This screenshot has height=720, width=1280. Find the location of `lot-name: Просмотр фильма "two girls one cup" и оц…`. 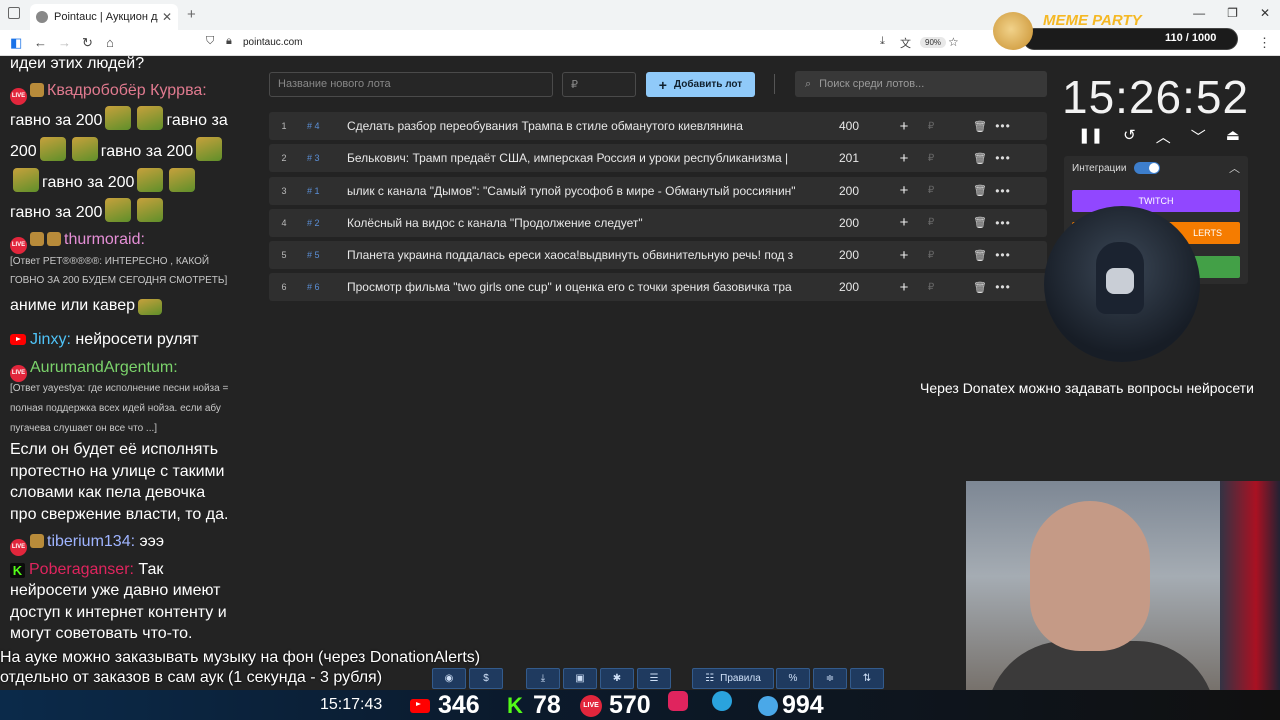

lot-name: Просмотр фильма "two girls one cup" и оц… is located at coordinates (583, 287).